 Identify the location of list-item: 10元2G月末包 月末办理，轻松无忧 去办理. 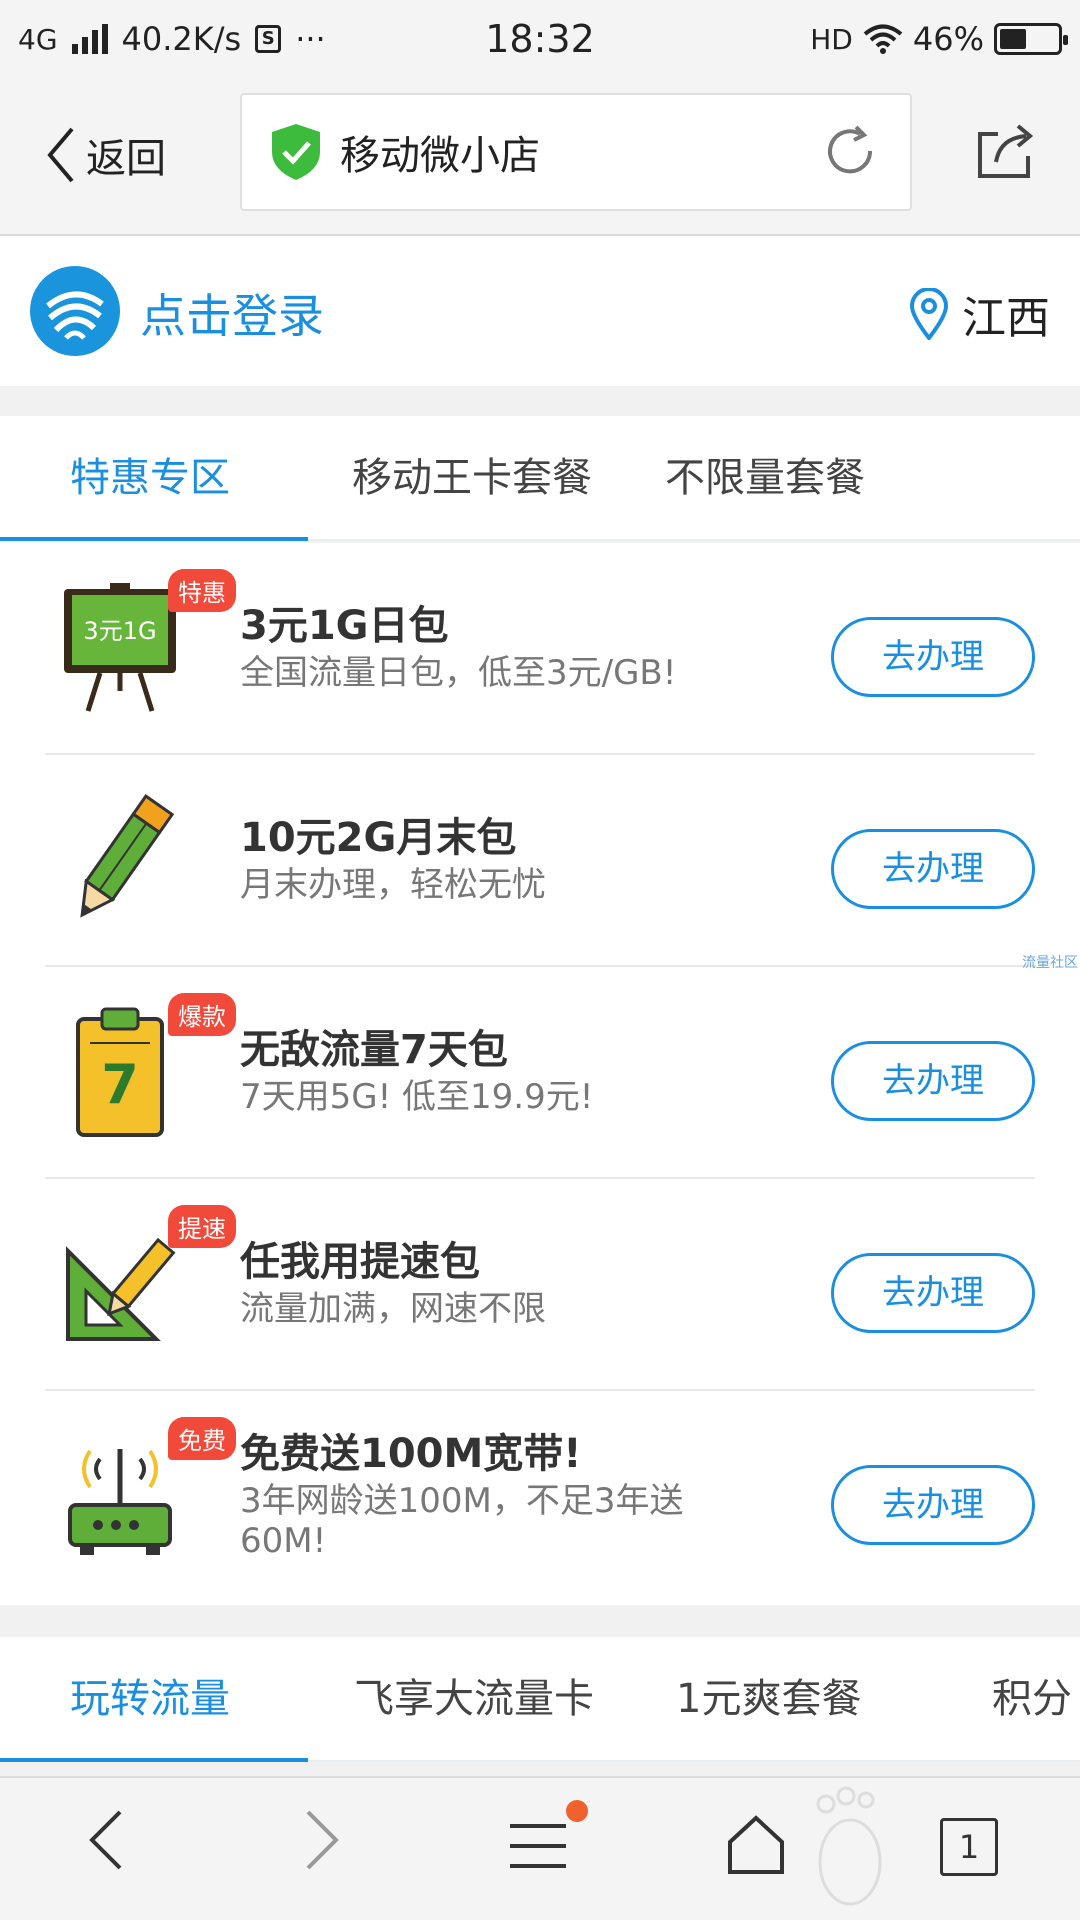
(540, 861).